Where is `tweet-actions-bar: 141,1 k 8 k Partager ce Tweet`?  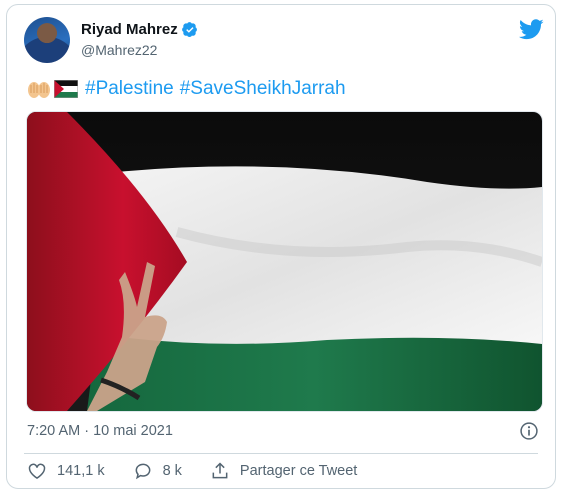
tweet-actions-bar: 141,1 k 8 k Partager ce Tweet is located at coordinates (206, 471).